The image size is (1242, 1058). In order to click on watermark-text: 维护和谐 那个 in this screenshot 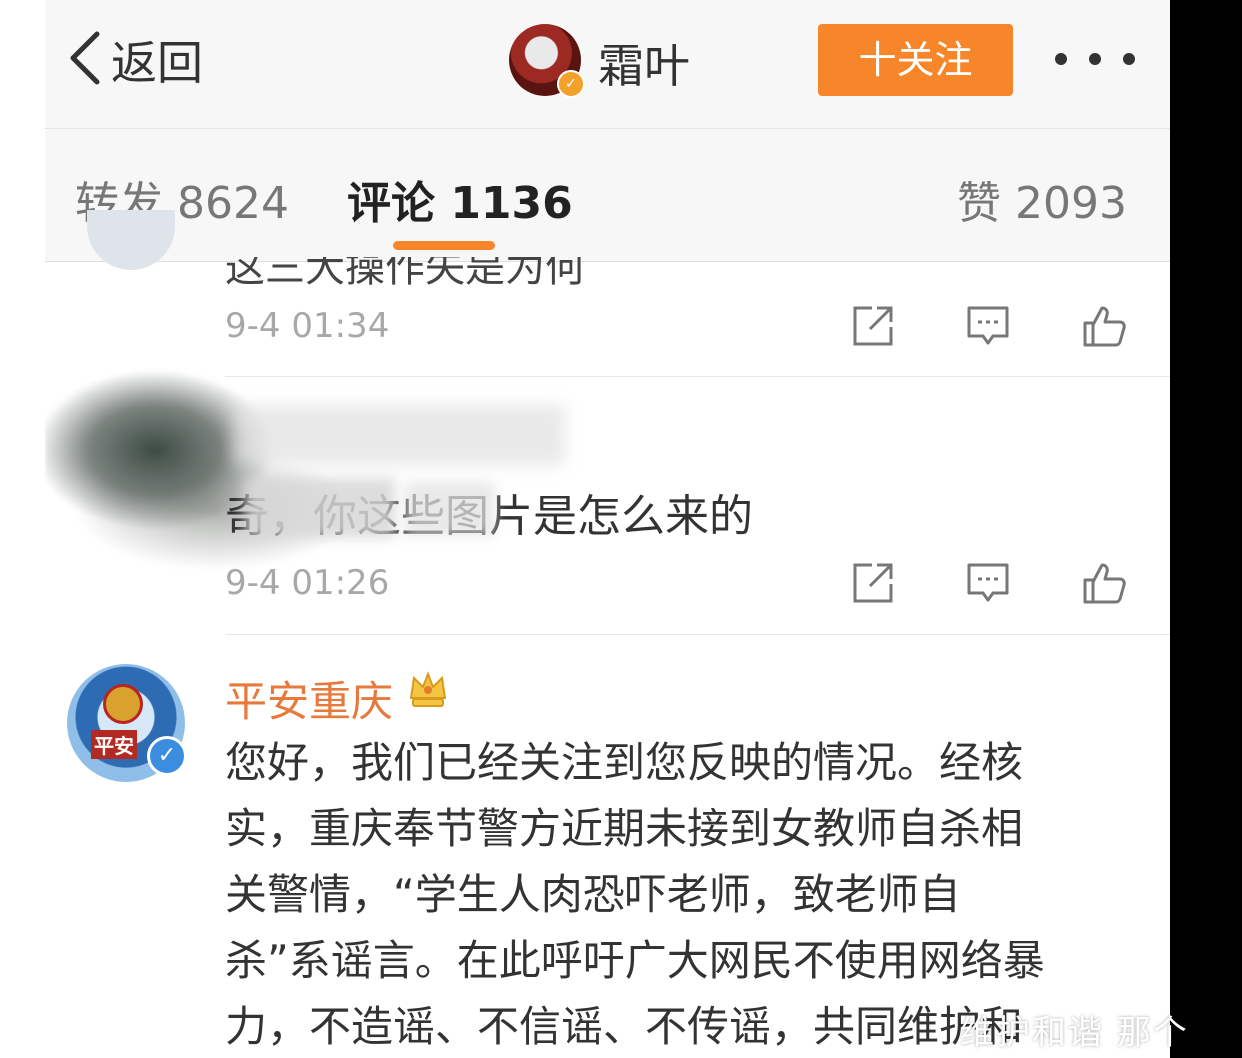, I will do `click(1074, 1033)`.